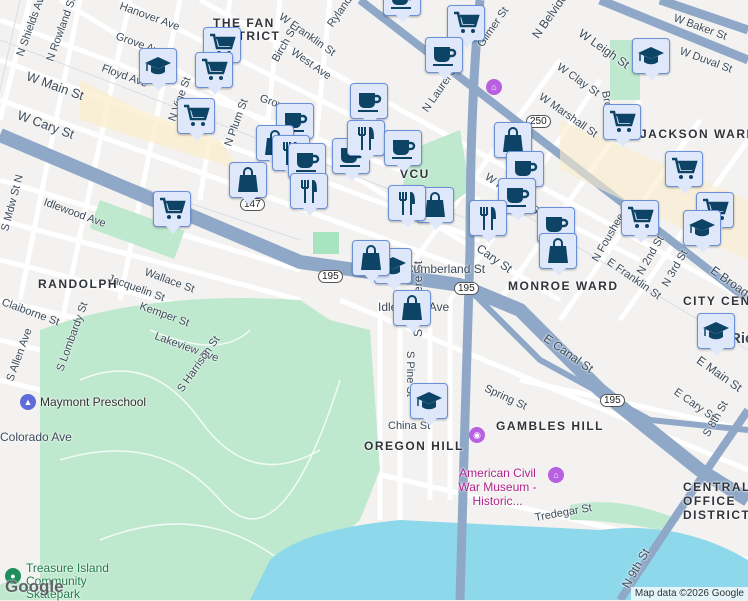 The image size is (748, 601). Describe the element at coordinates (715, 501) in the screenshot. I see `neighborhood-label: CENTRAL OFFICE DISTRICT` at that location.